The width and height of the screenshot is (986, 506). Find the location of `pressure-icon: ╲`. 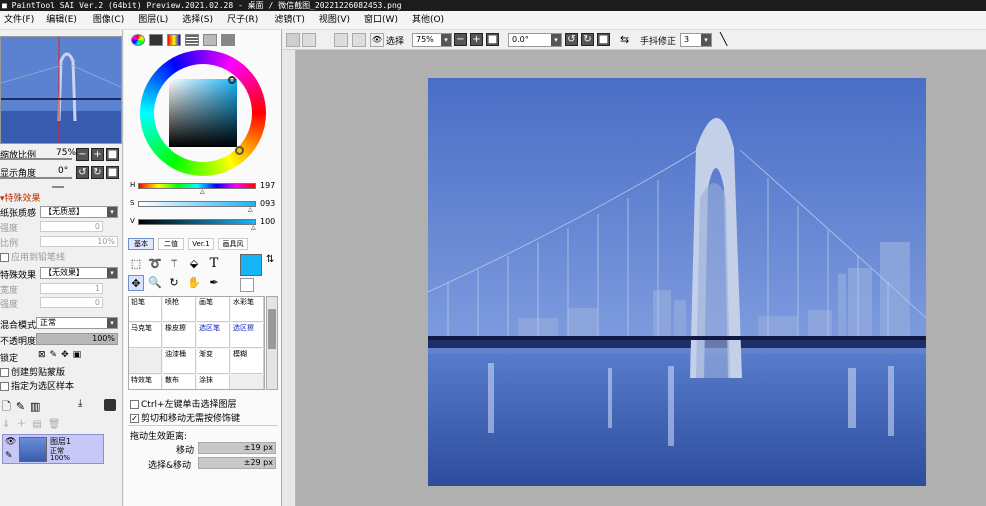

pressure-icon: ╲ is located at coordinates (723, 39).